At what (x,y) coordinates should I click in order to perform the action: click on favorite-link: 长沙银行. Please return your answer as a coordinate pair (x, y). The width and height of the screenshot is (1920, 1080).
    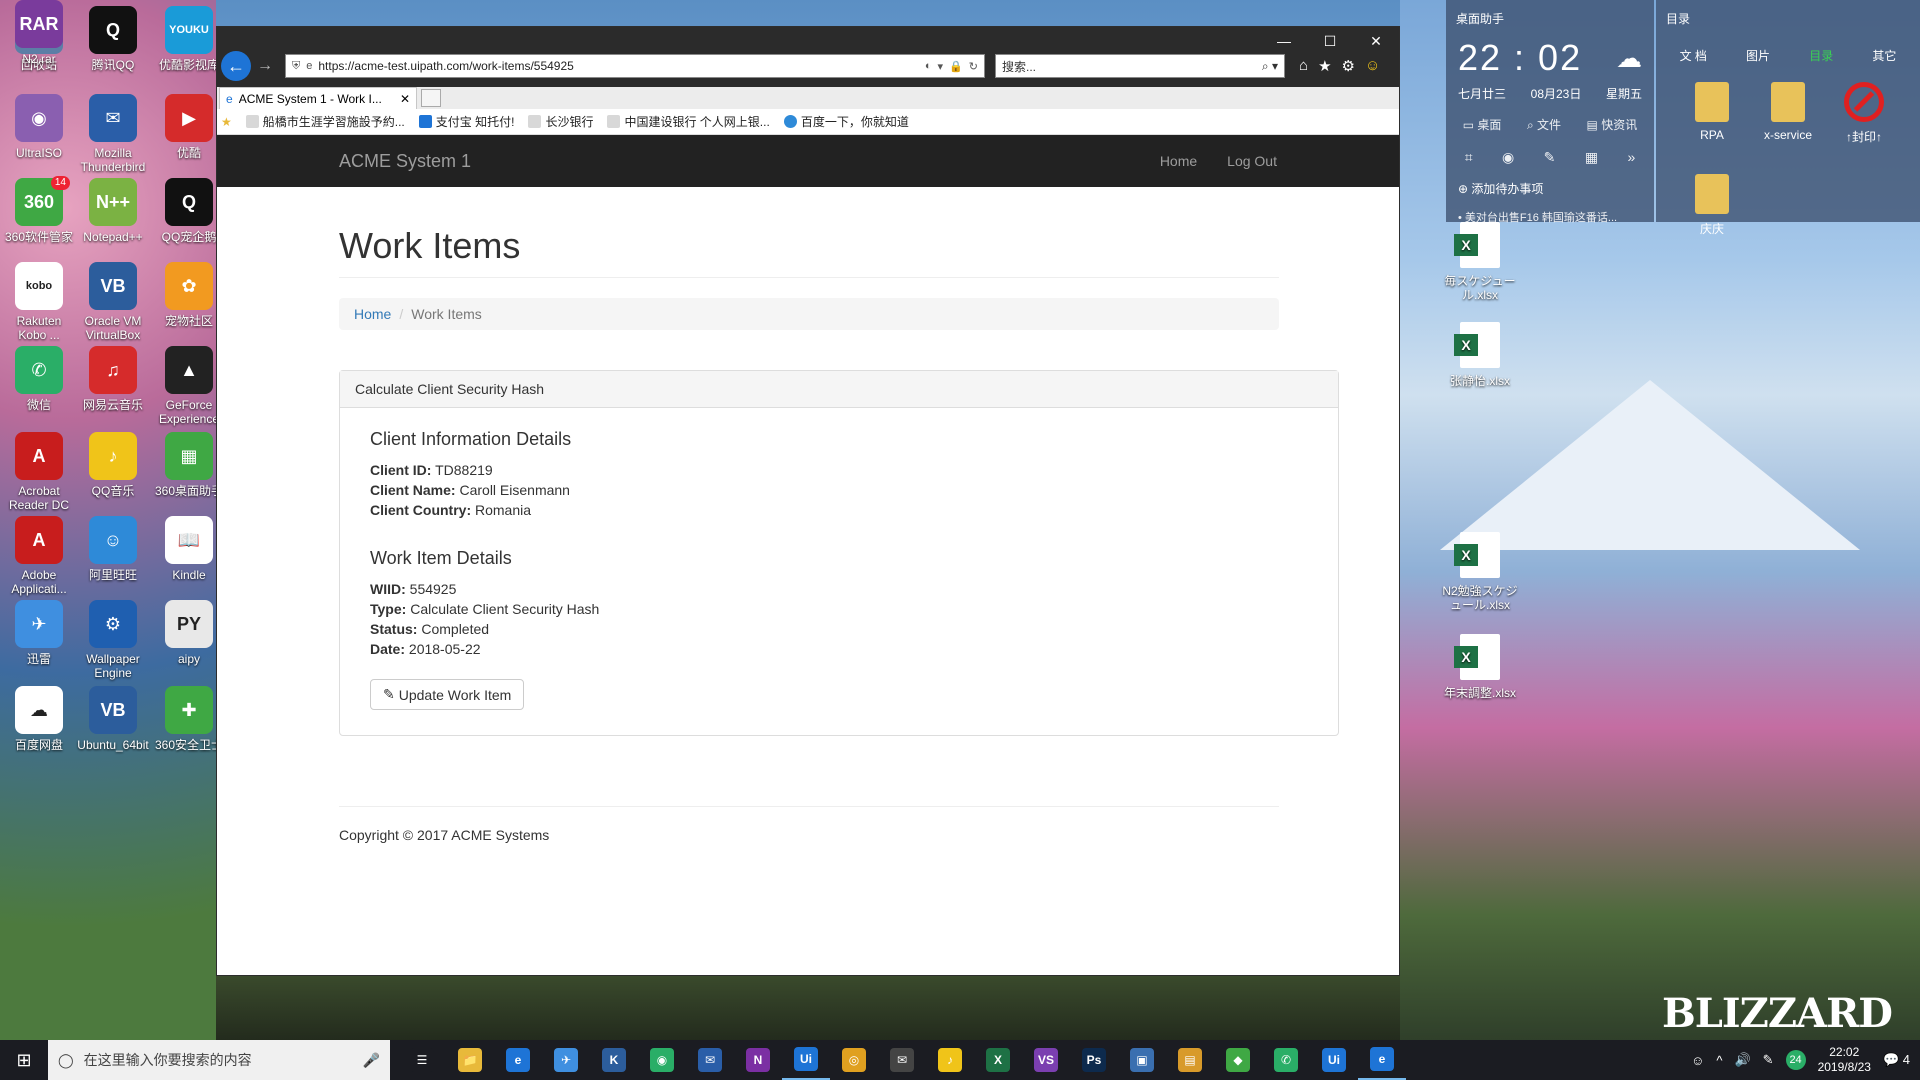
    Looking at the image, I should click on (560, 121).